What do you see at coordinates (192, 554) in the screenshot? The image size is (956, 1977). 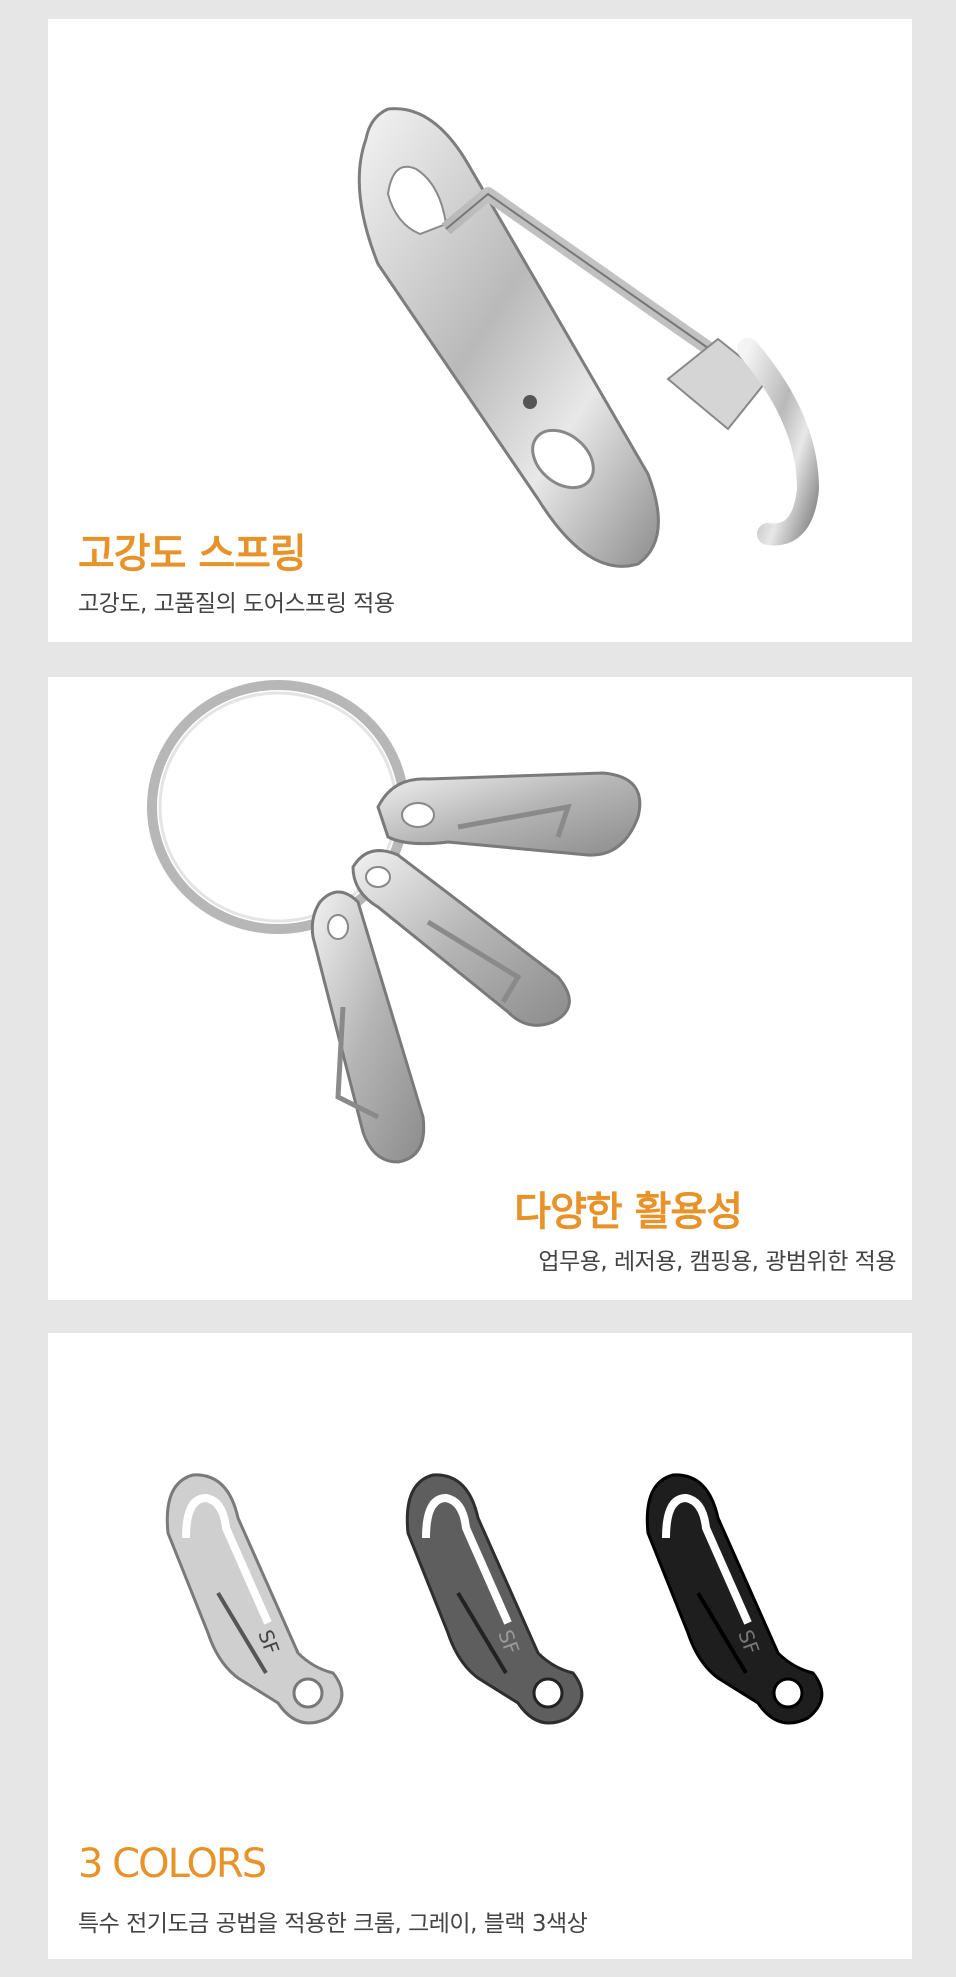 I see `section-title: 고강도 스프링` at bounding box center [192, 554].